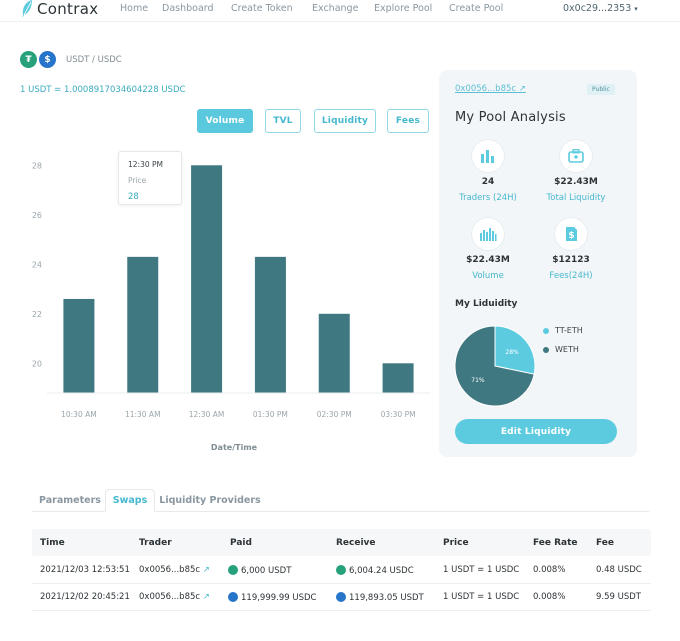 This screenshot has width=680, height=641. I want to click on fees-button: Fees, so click(408, 121).